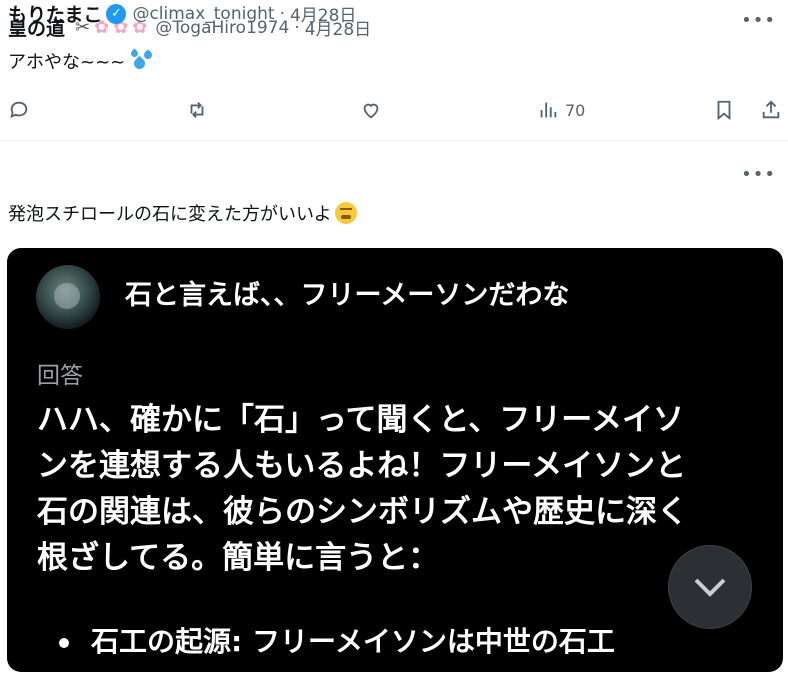 This screenshot has height=673, width=788. I want to click on card-bullet-item: 石工の起源: フリーメイソンは中世の石工, so click(337, 640).